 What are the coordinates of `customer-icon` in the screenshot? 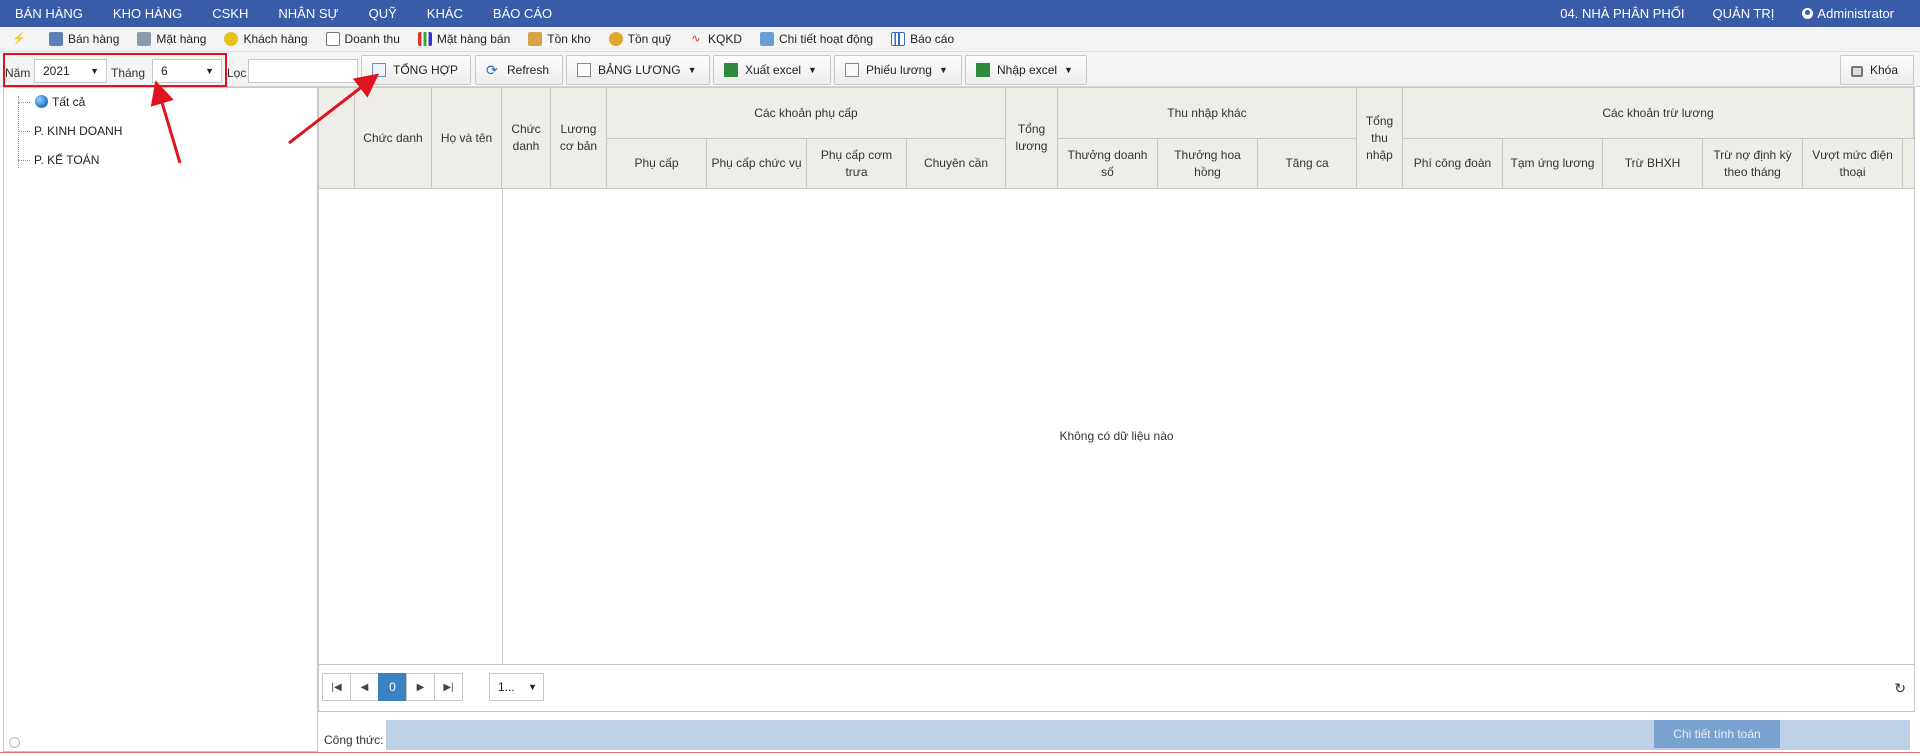 It's located at (231, 39).